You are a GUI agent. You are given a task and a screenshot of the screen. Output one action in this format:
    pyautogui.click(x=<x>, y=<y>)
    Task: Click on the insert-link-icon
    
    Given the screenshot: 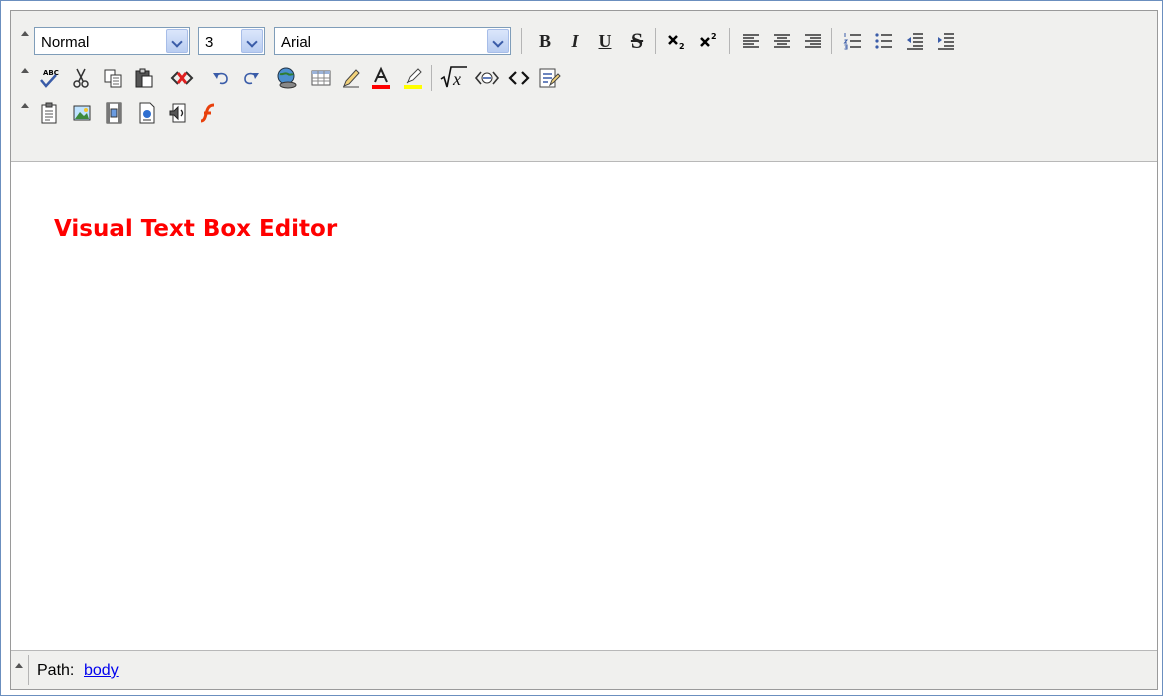 What is the action you would take?
    pyautogui.click(x=287, y=78)
    